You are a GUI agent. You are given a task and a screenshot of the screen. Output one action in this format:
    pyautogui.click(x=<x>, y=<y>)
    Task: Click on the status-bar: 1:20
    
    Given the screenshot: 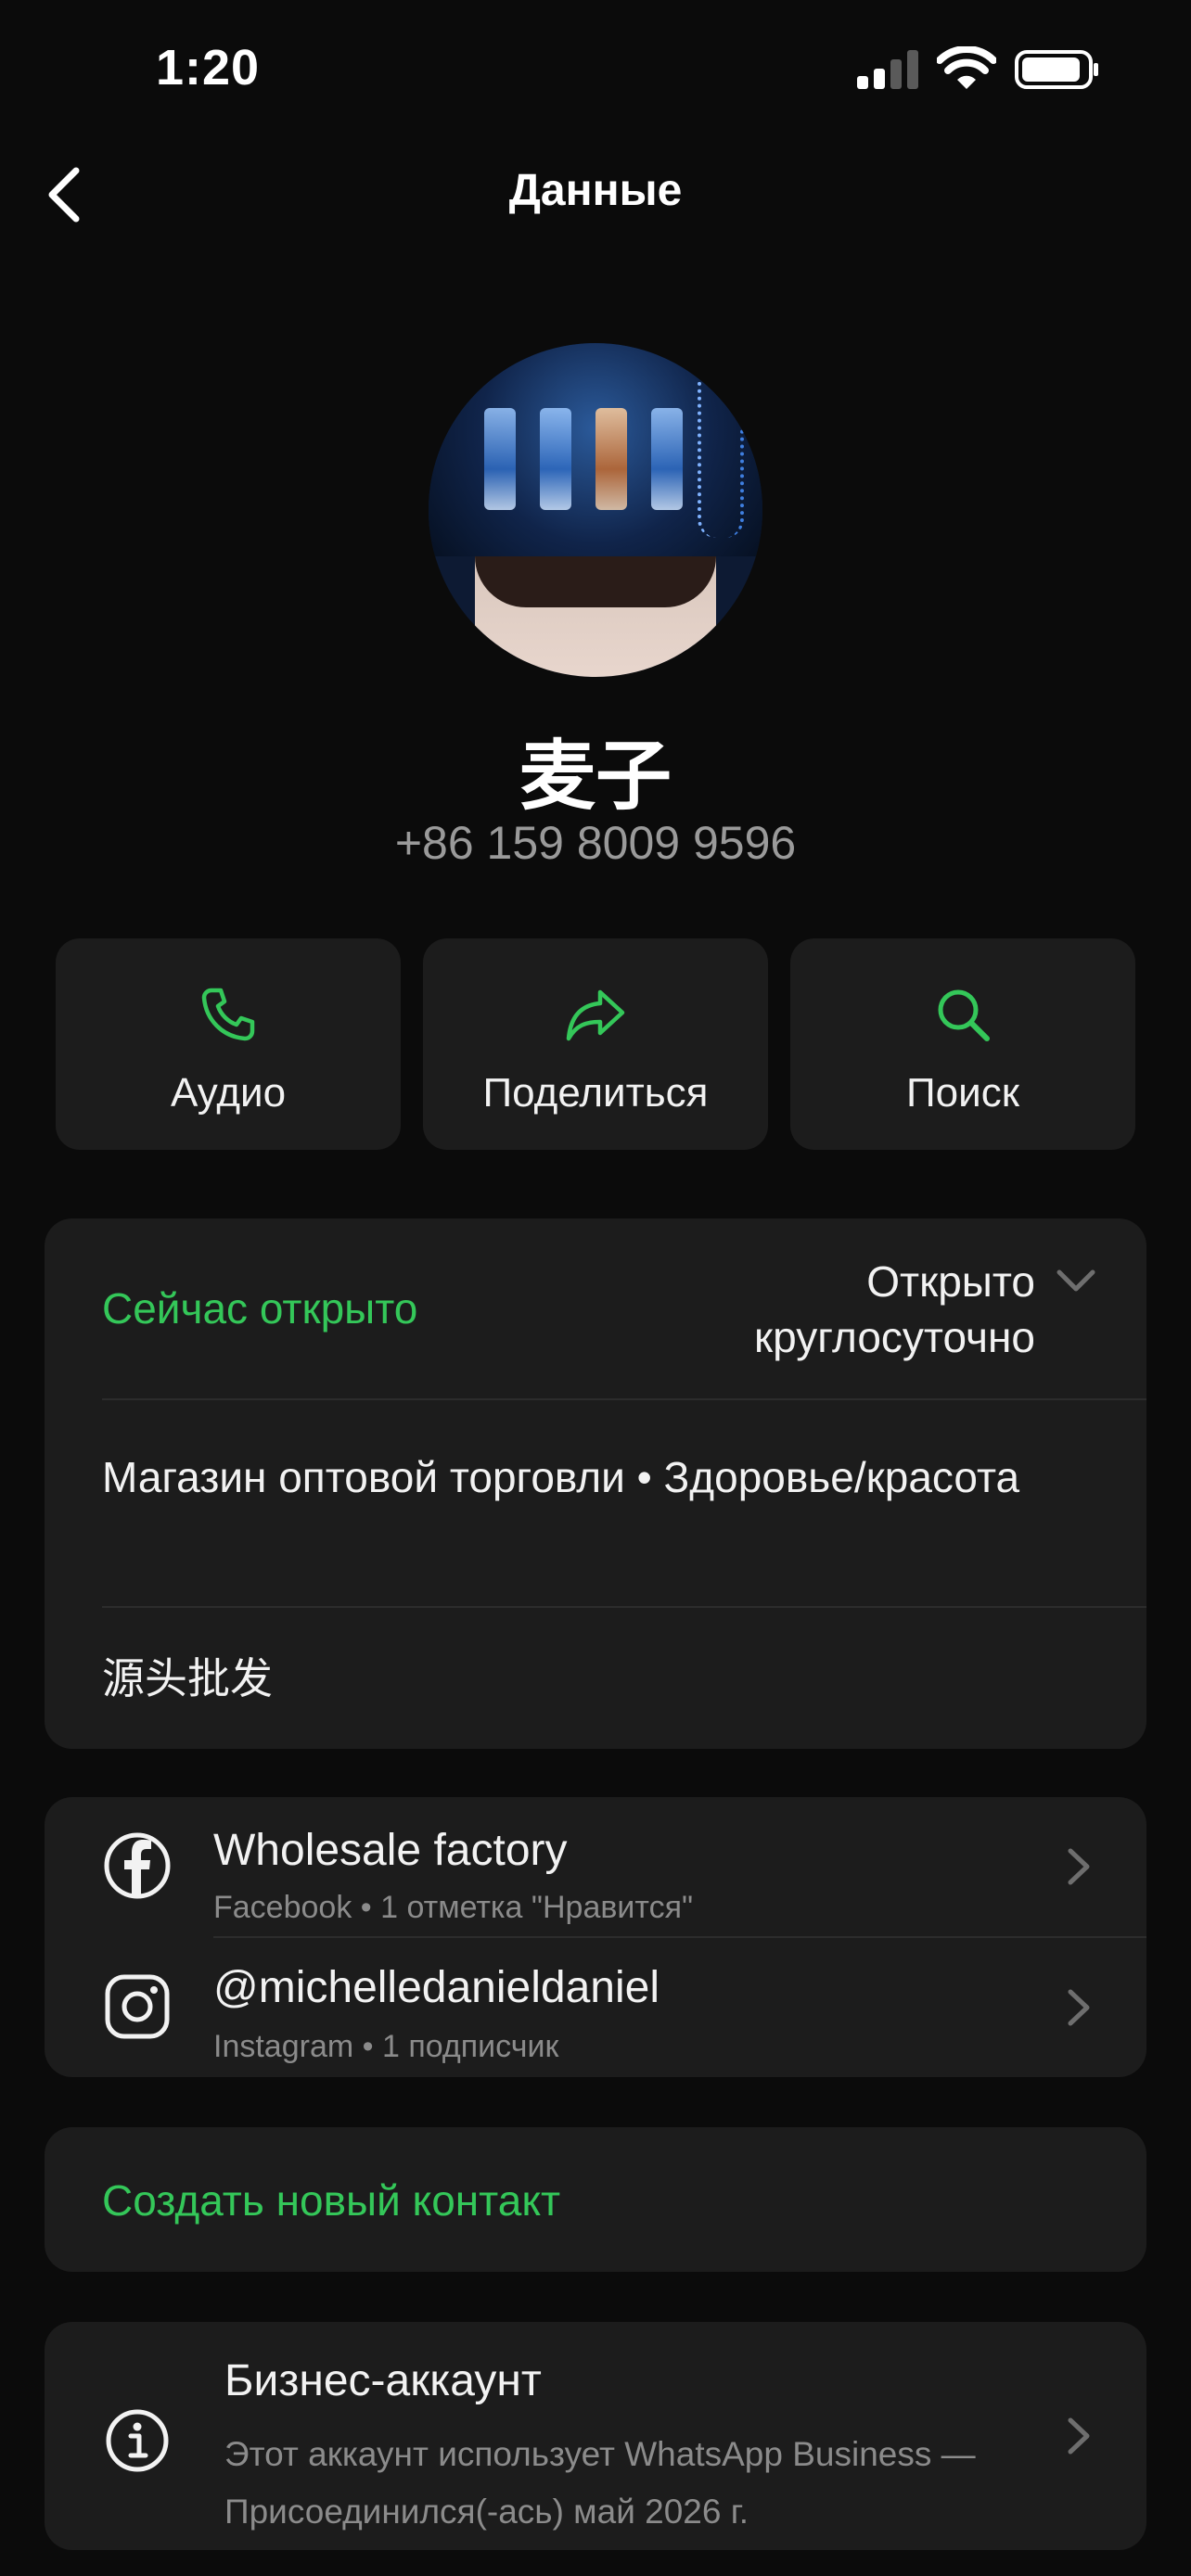 What is the action you would take?
    pyautogui.click(x=595, y=69)
    